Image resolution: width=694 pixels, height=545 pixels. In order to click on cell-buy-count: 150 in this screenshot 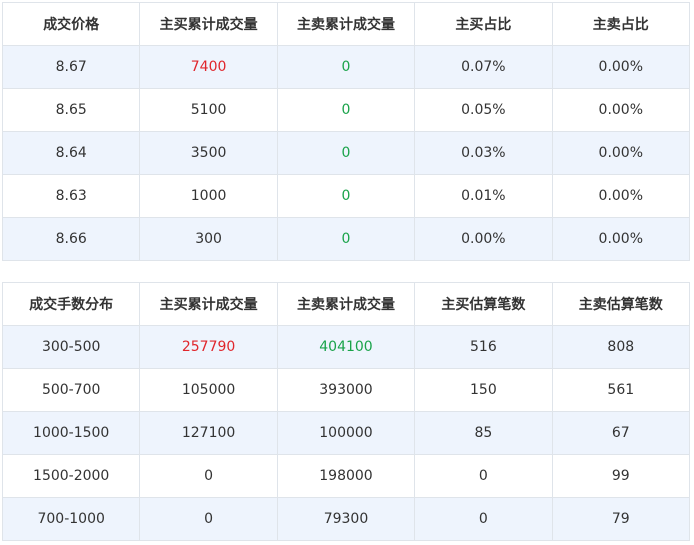, I will do `click(483, 390)`.